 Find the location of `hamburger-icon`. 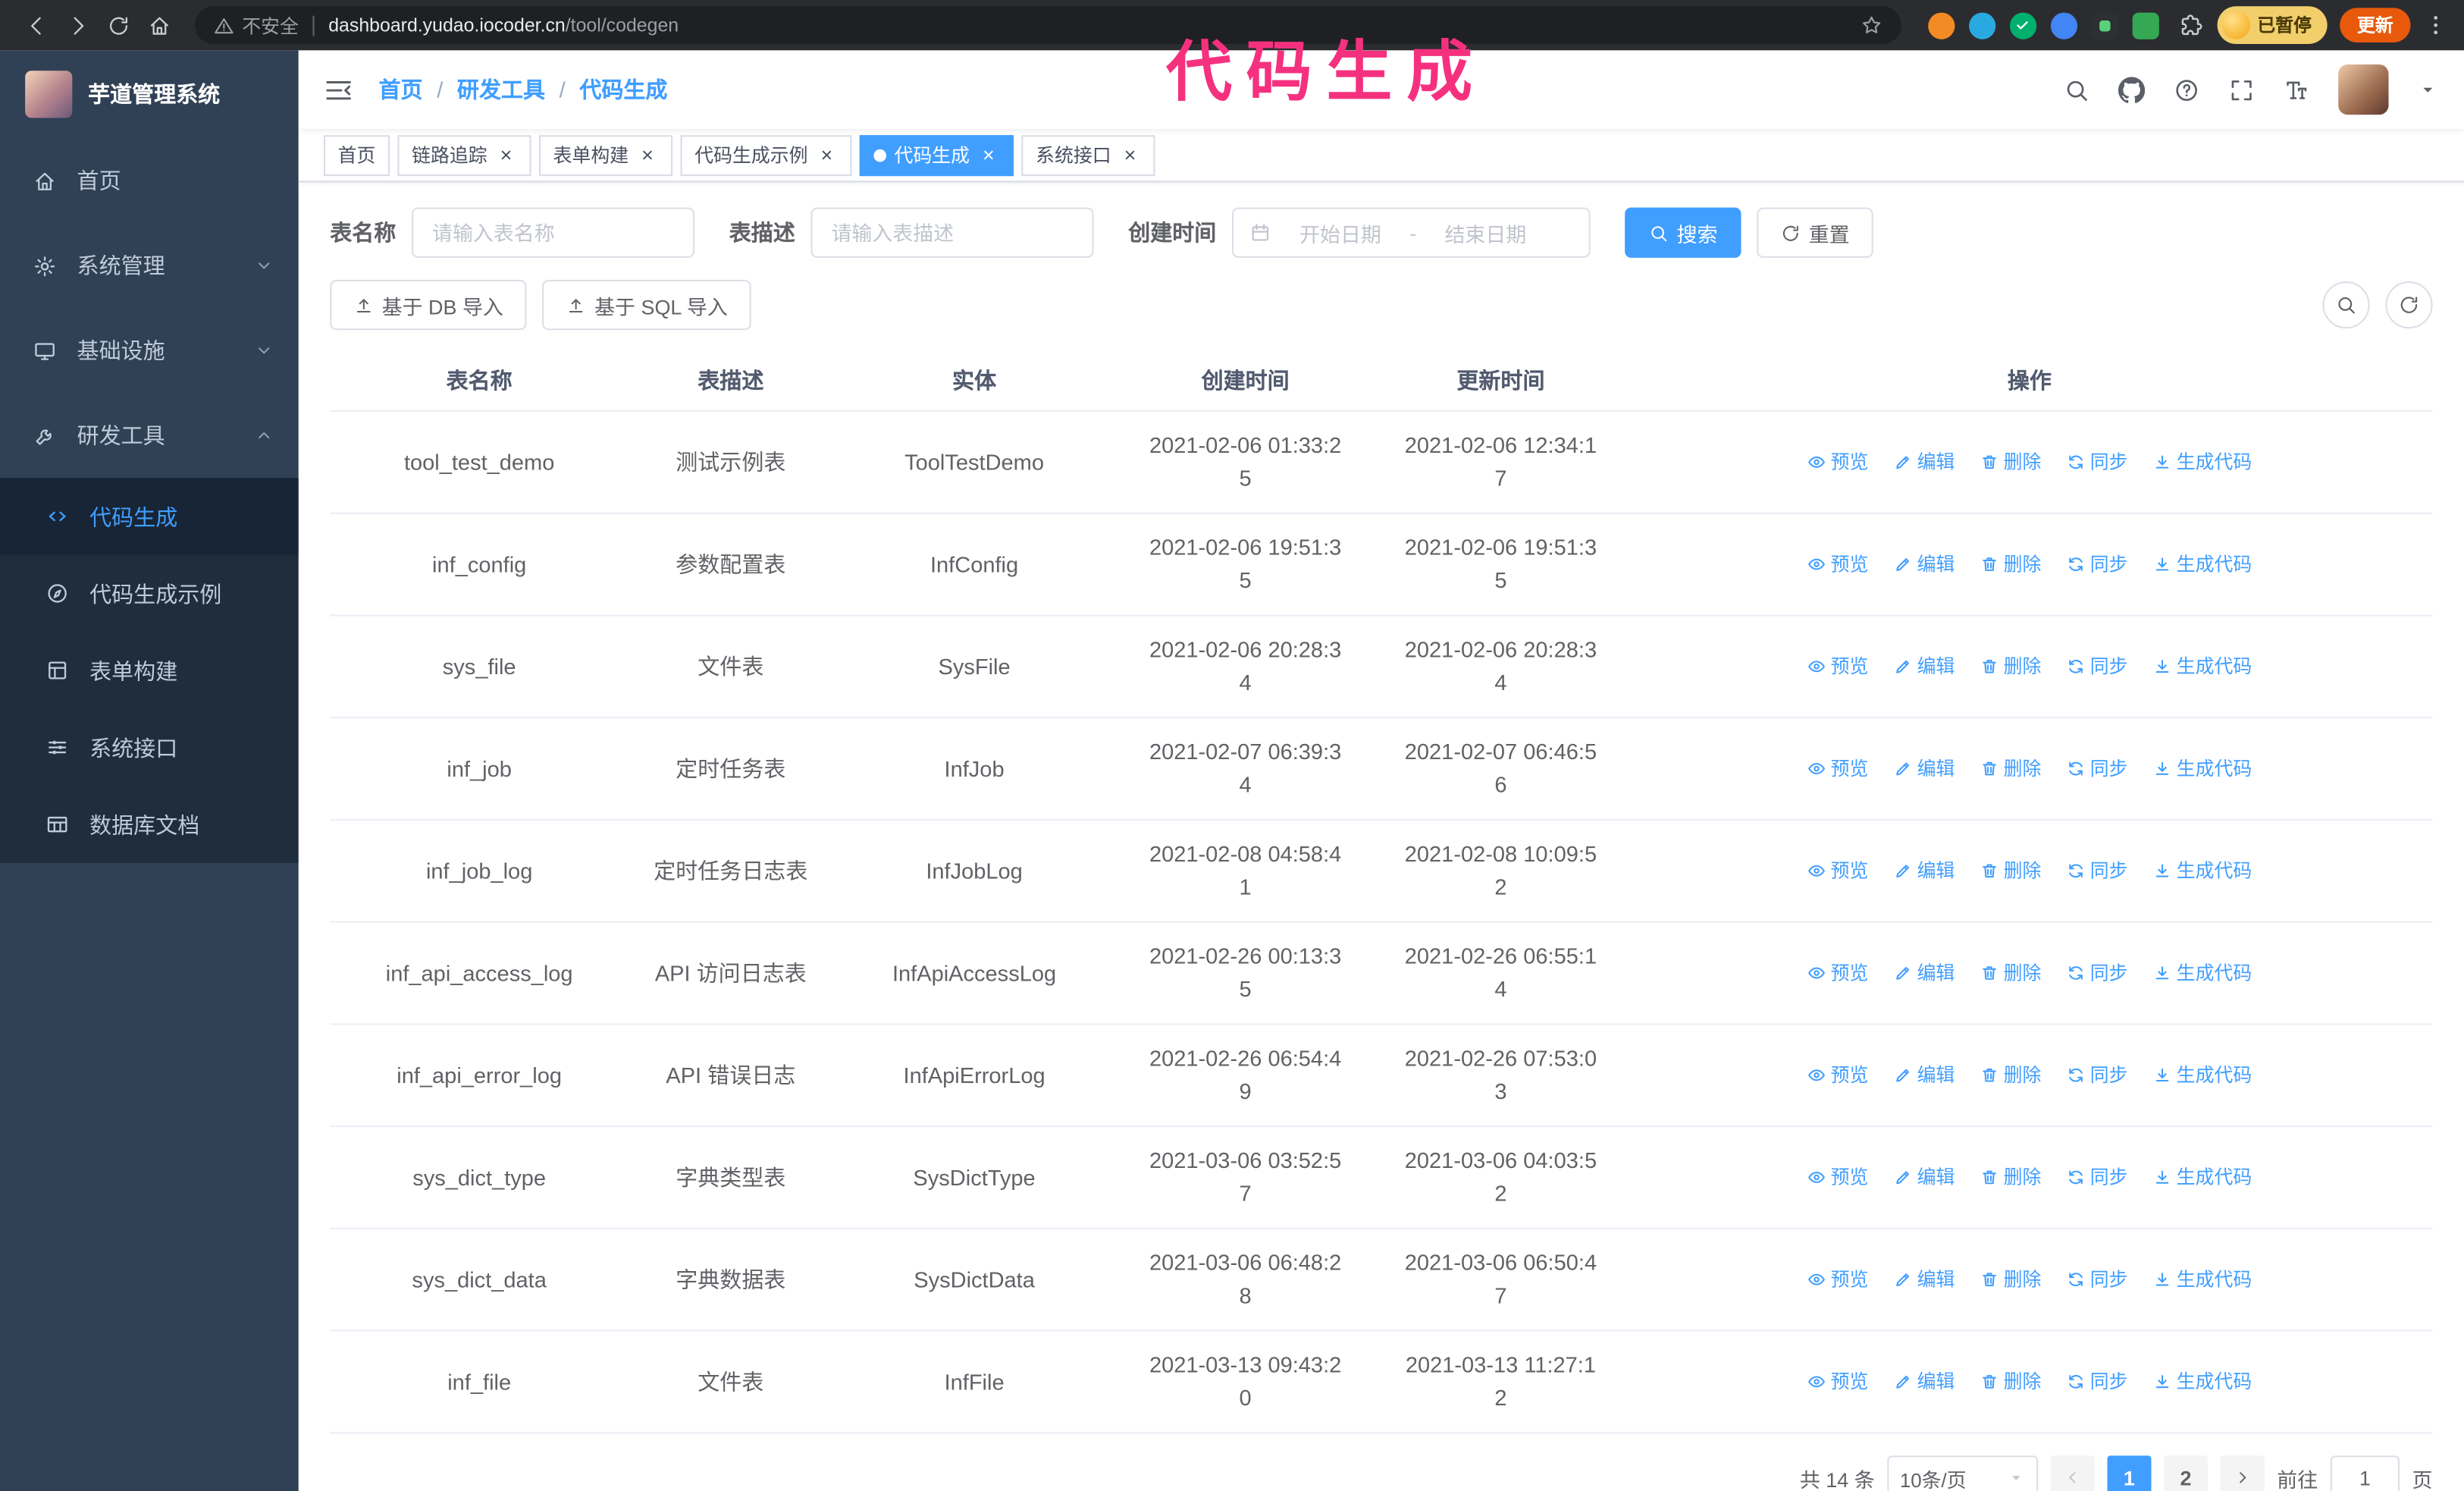

hamburger-icon is located at coordinates (338, 89).